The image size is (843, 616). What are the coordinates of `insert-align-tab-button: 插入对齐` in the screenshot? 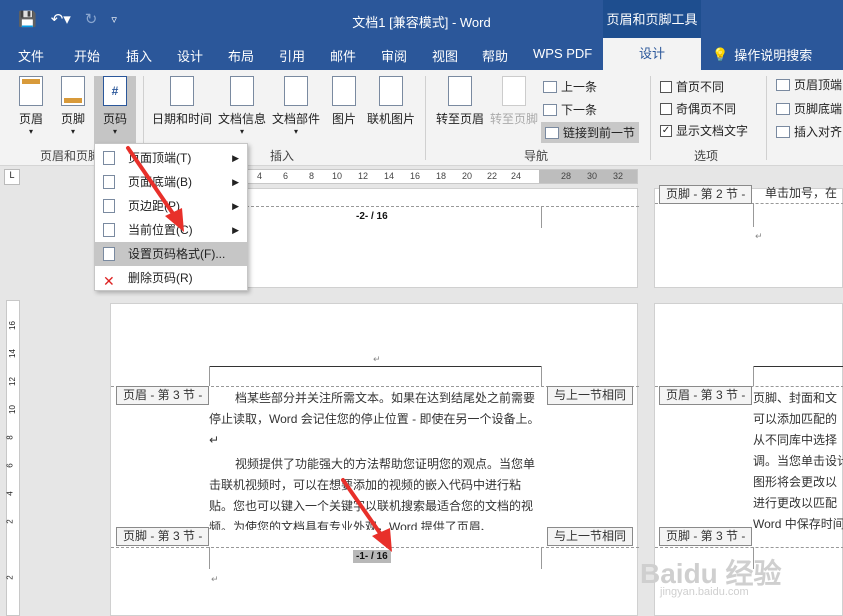 It's located at (809, 131).